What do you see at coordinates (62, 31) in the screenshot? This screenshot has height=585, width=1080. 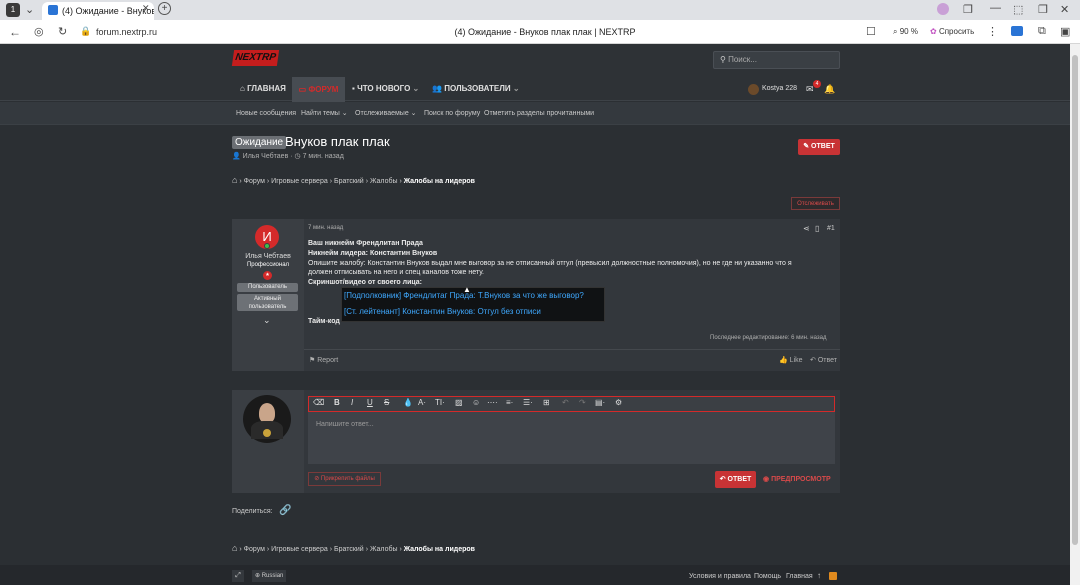 I see `reload-icon: ↻` at bounding box center [62, 31].